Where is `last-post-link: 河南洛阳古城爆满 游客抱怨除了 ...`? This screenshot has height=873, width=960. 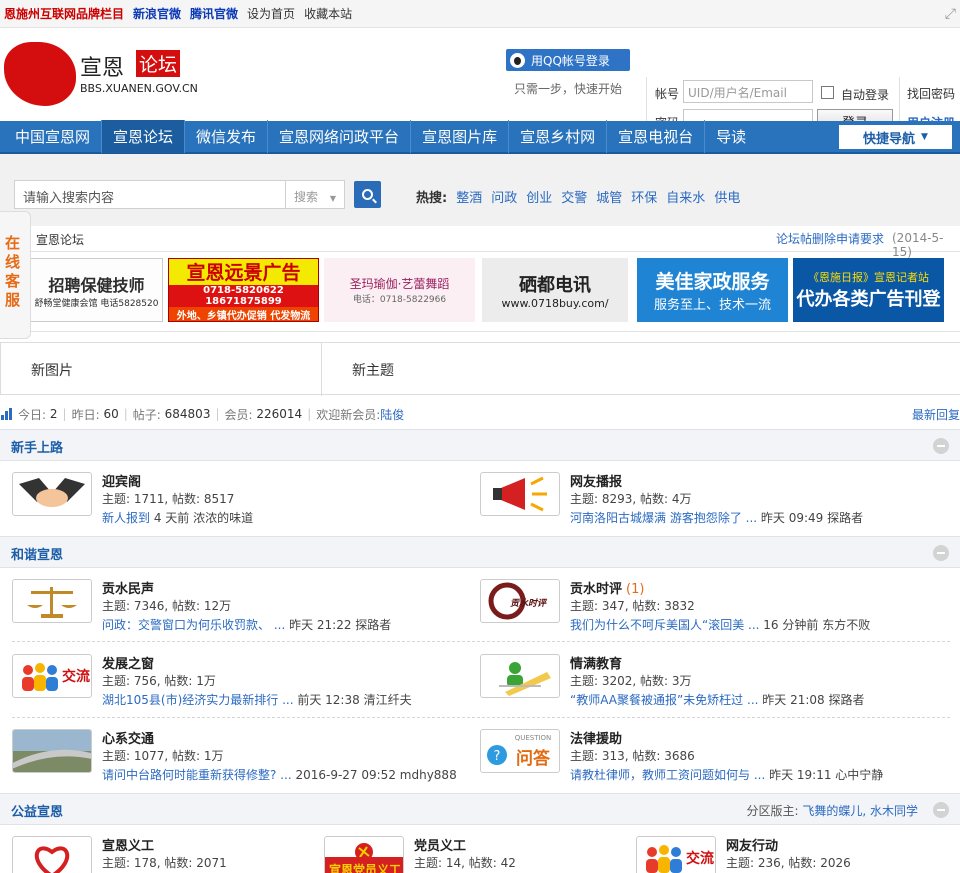 last-post-link: 河南洛阳古城爆满 游客抱怨除了 ... is located at coordinates (663, 518).